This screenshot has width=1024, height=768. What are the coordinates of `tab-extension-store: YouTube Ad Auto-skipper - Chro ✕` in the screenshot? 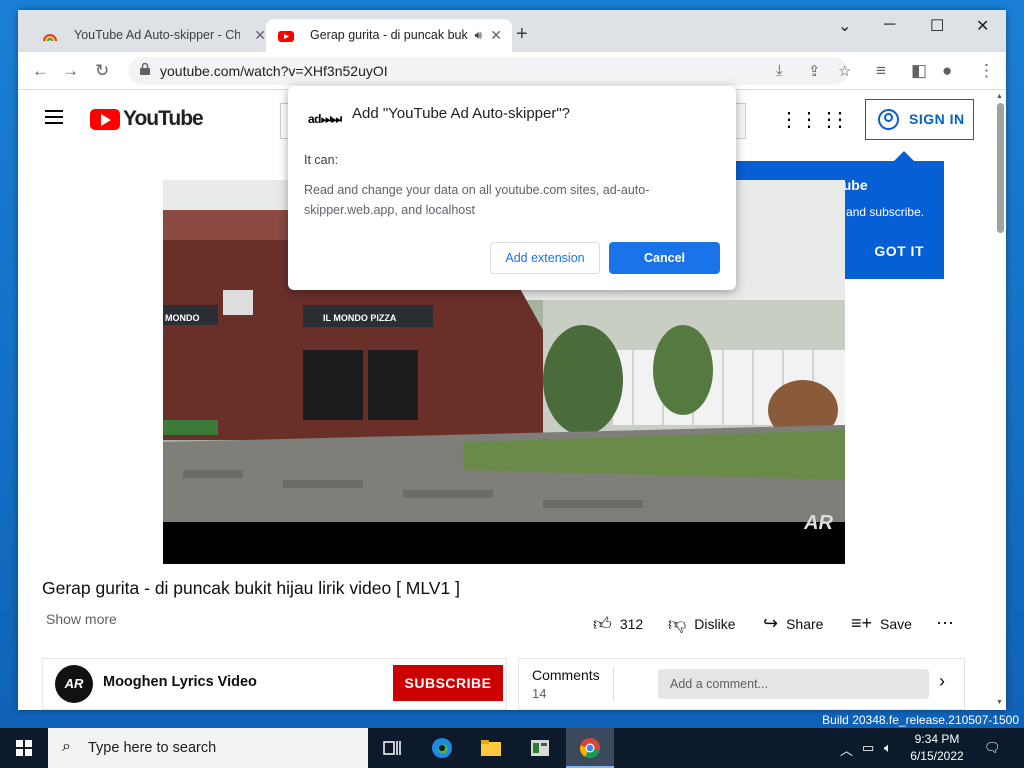 It's located at (153, 35).